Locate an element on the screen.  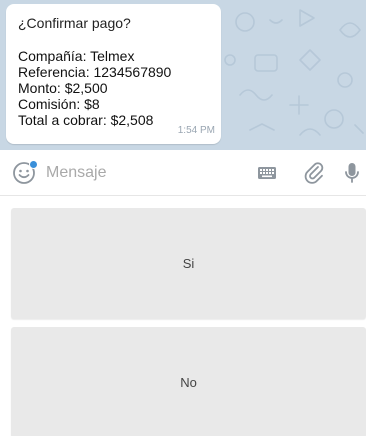
paperclip-icon is located at coordinates (314, 173).